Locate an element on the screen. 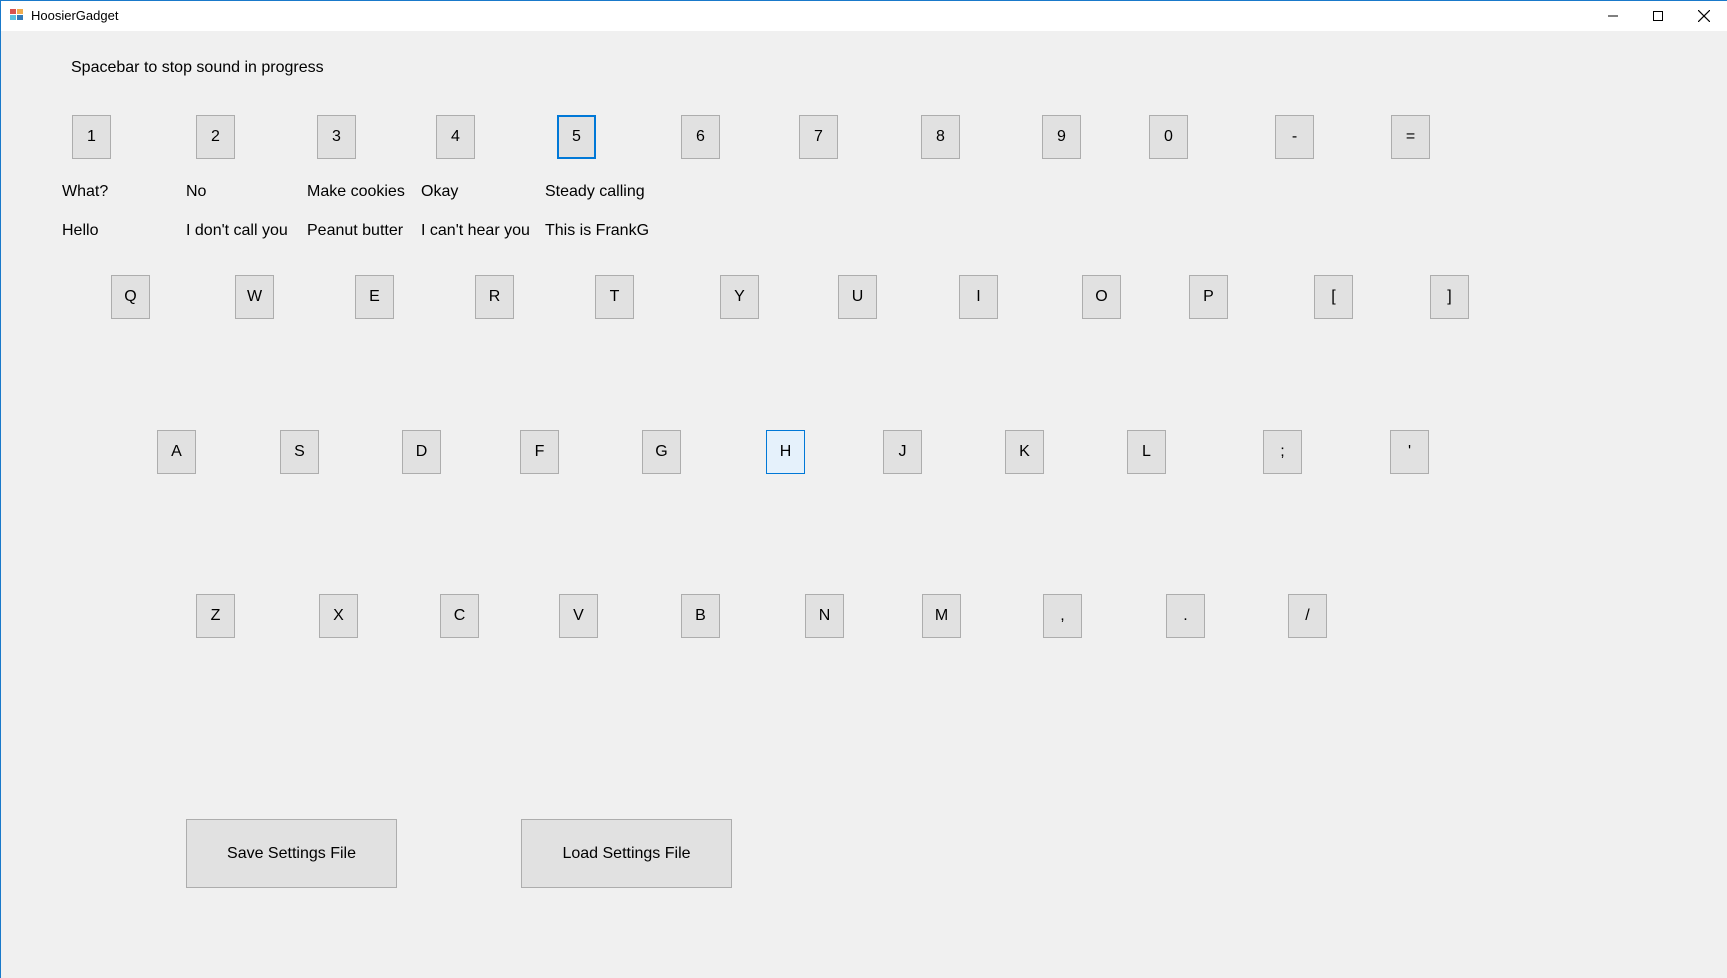 Image resolution: width=1727 pixels, height=978 pixels. key-2-label-bottom: I don't call you is located at coordinates (237, 230).